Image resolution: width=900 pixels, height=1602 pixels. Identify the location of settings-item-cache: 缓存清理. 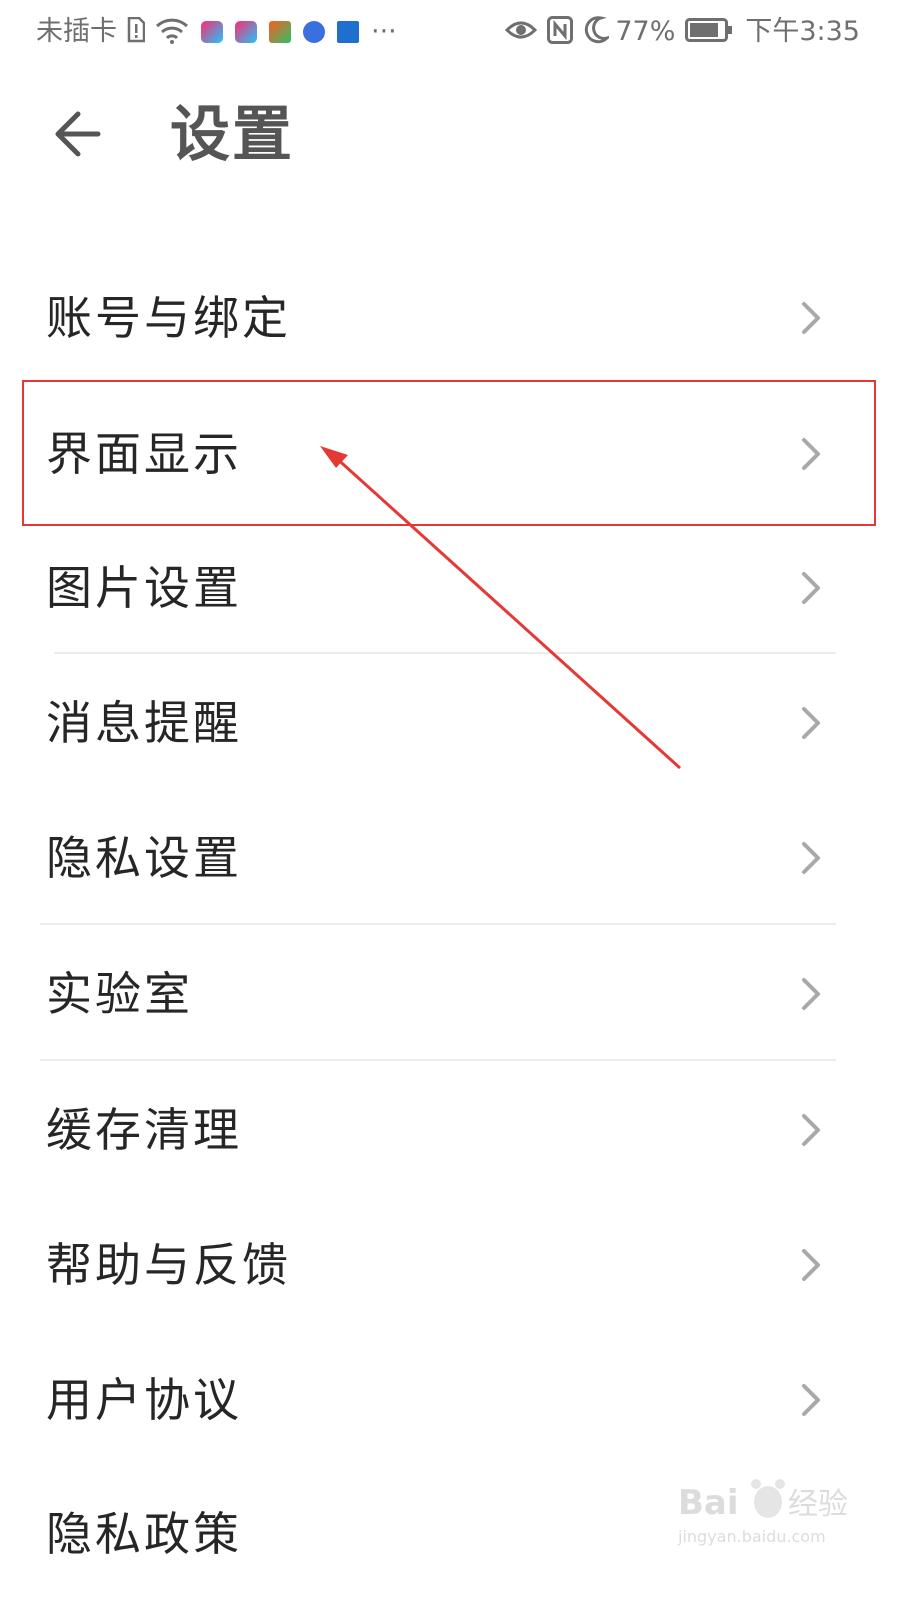
(450, 1130).